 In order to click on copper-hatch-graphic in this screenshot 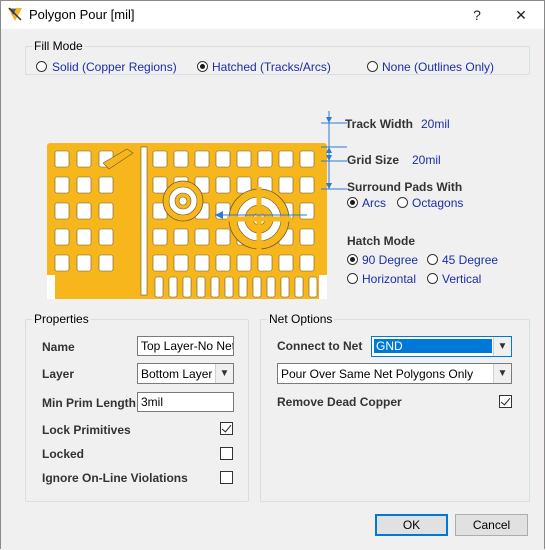, I will do `click(187, 221)`.